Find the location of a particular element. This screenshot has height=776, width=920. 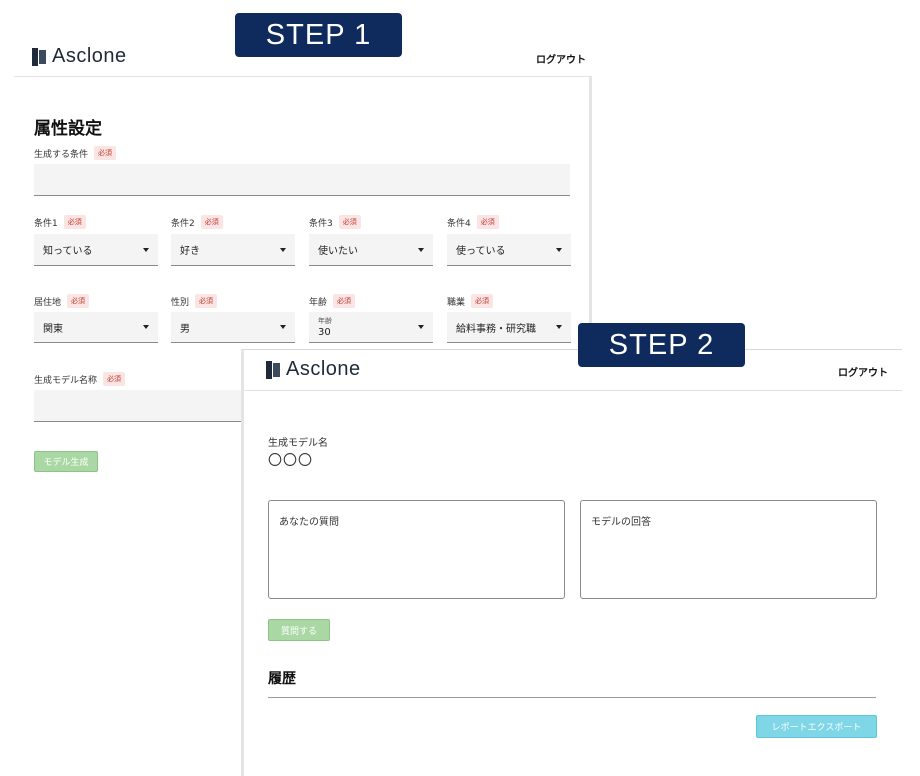

answer-textarea: モデルの回答 is located at coordinates (728, 549).